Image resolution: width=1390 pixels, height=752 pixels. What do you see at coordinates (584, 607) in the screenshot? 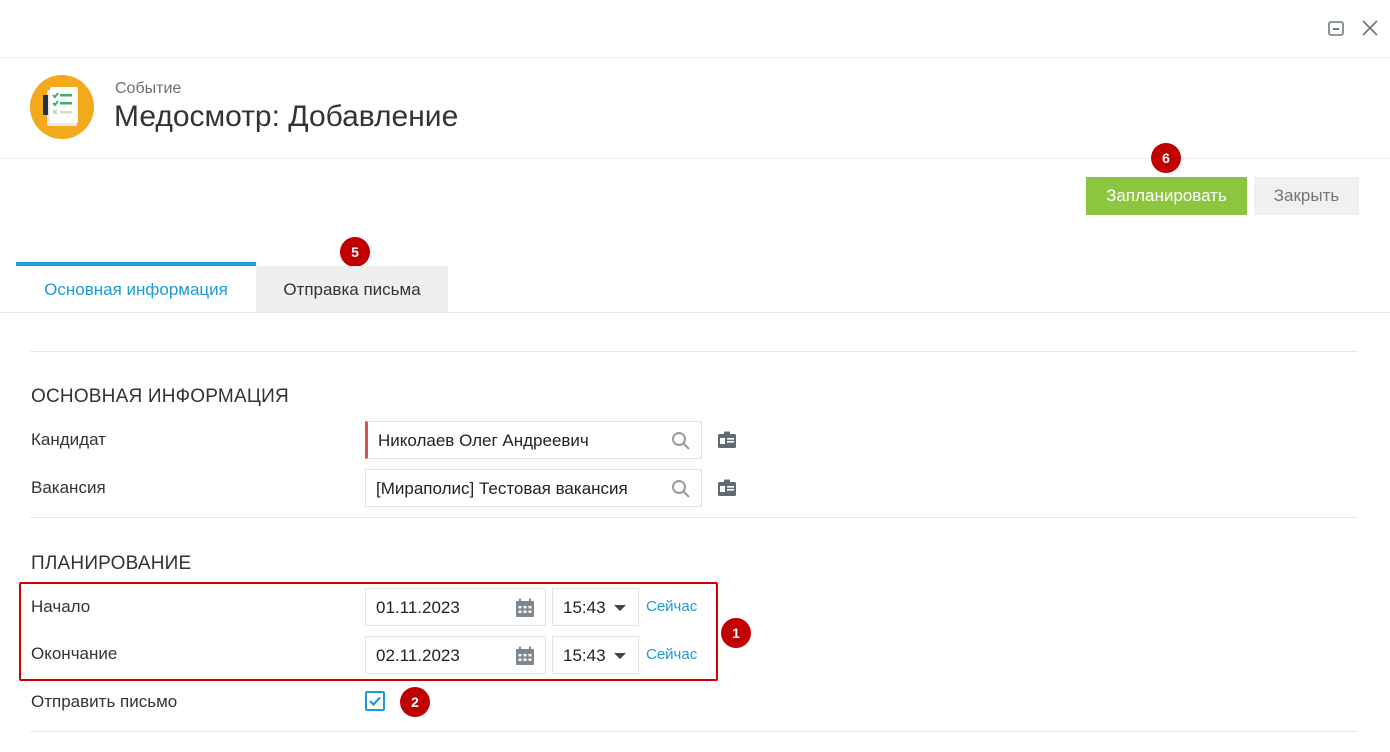
I see `start-time-value: 15:43` at bounding box center [584, 607].